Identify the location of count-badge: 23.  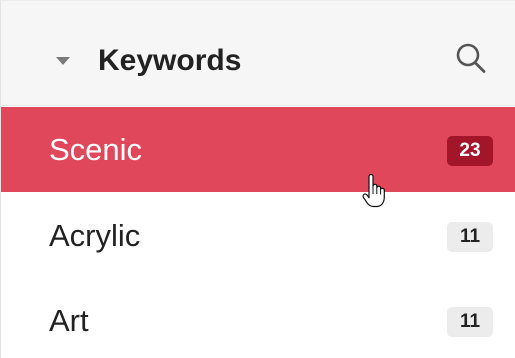
(470, 151).